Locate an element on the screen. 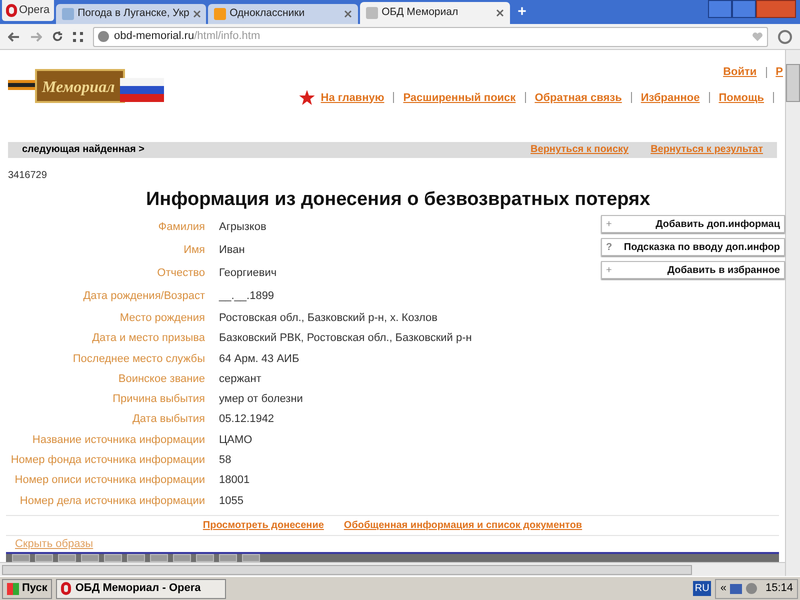 This screenshot has width=800, height=600. document-link: Обобщенная информация и список документов is located at coordinates (463, 525).